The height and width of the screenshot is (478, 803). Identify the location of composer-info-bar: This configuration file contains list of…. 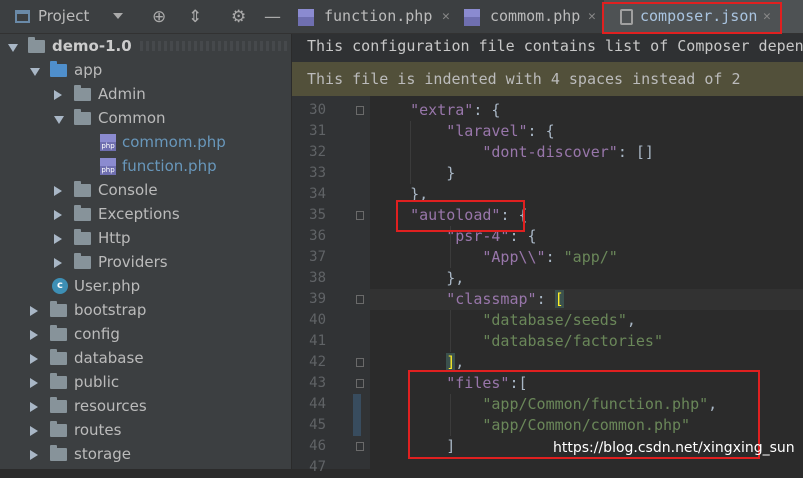
(547, 48).